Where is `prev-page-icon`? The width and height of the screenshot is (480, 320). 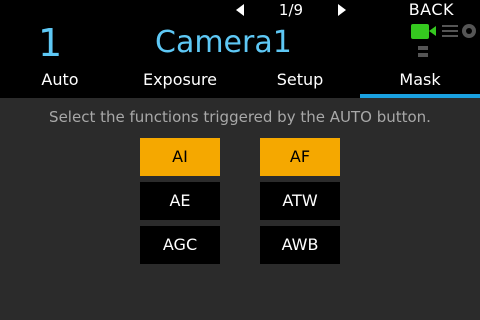 prev-page-icon is located at coordinates (240, 10).